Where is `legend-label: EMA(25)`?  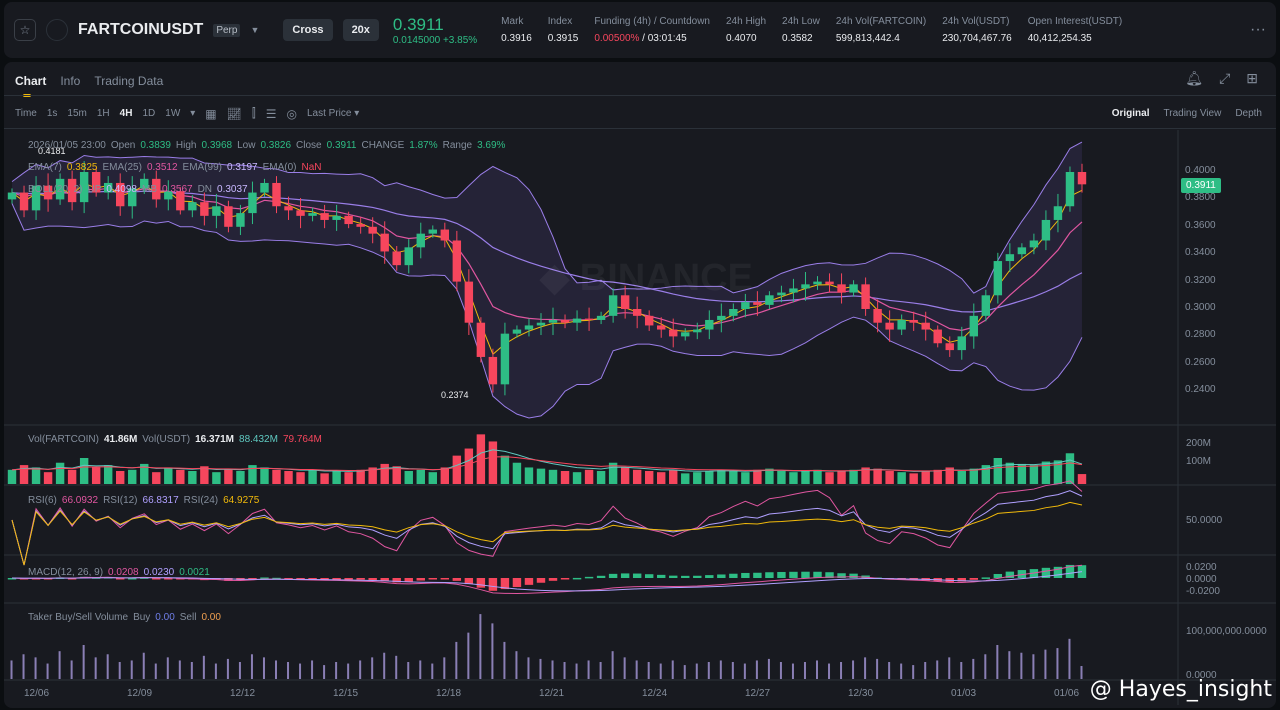
legend-label: EMA(25) is located at coordinates (122, 167).